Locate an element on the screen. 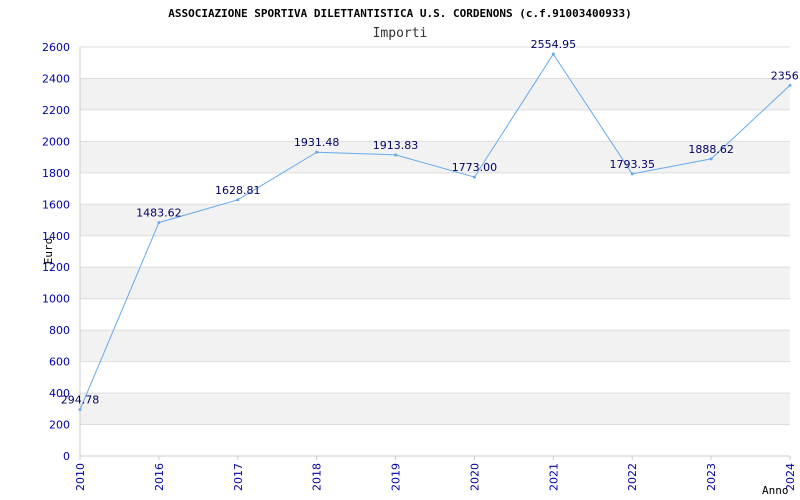  data-label: 1793.35 is located at coordinates (632, 164).